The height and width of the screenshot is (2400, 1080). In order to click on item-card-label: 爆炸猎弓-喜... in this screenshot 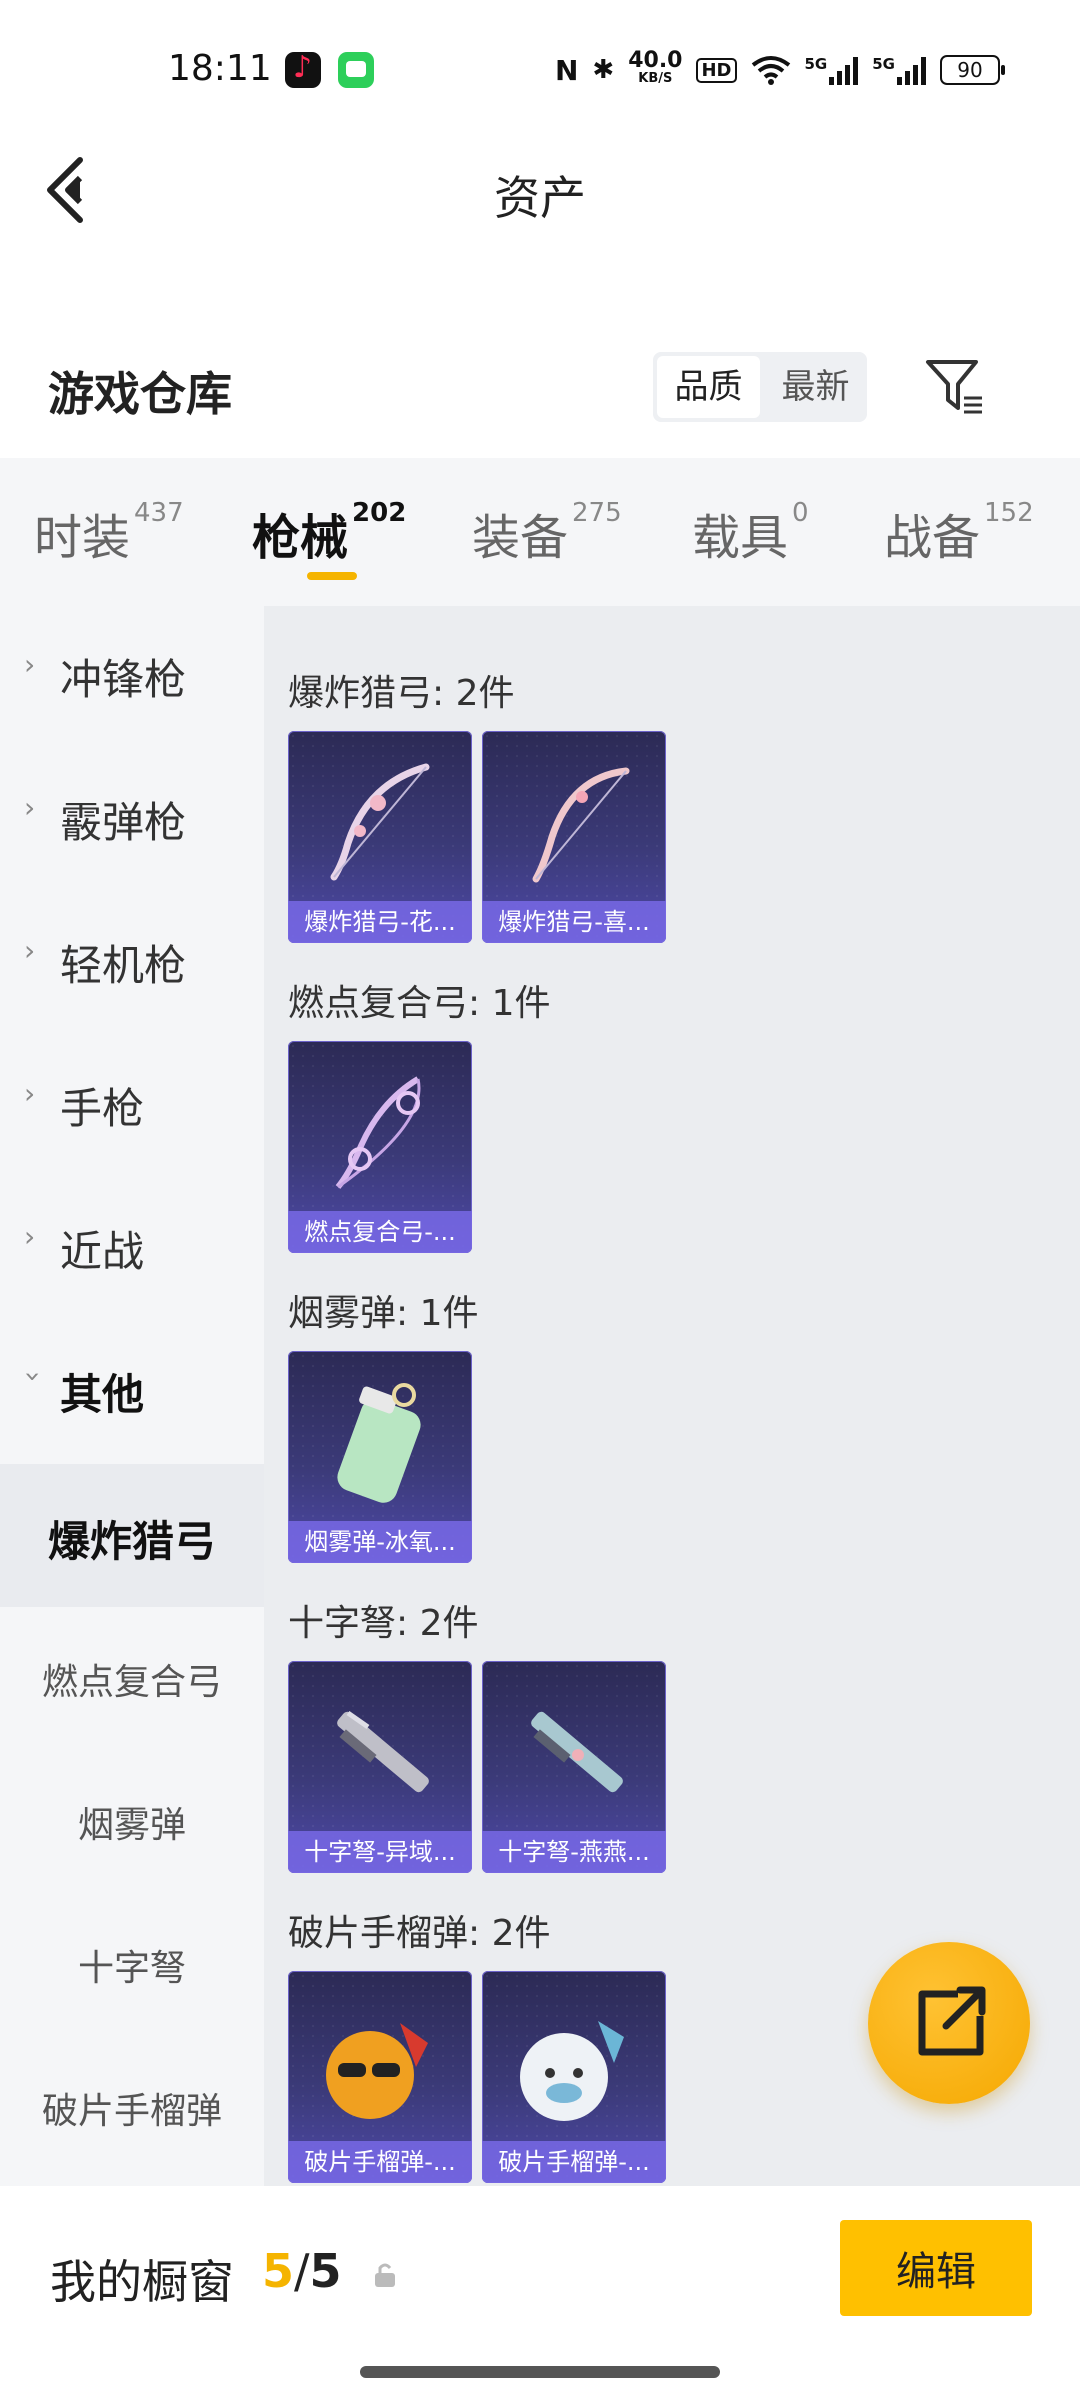, I will do `click(574, 922)`.